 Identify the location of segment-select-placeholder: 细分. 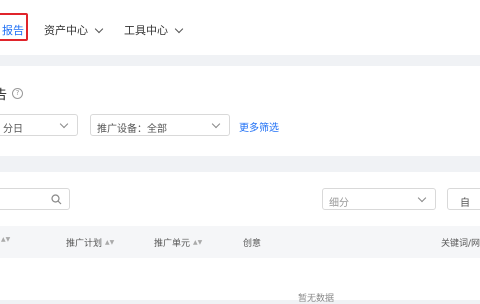
(339, 203).